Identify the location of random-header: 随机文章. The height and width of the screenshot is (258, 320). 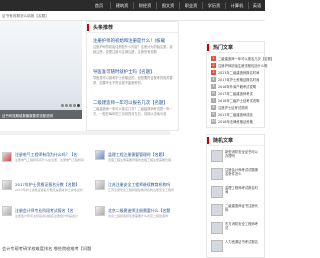
(235, 140).